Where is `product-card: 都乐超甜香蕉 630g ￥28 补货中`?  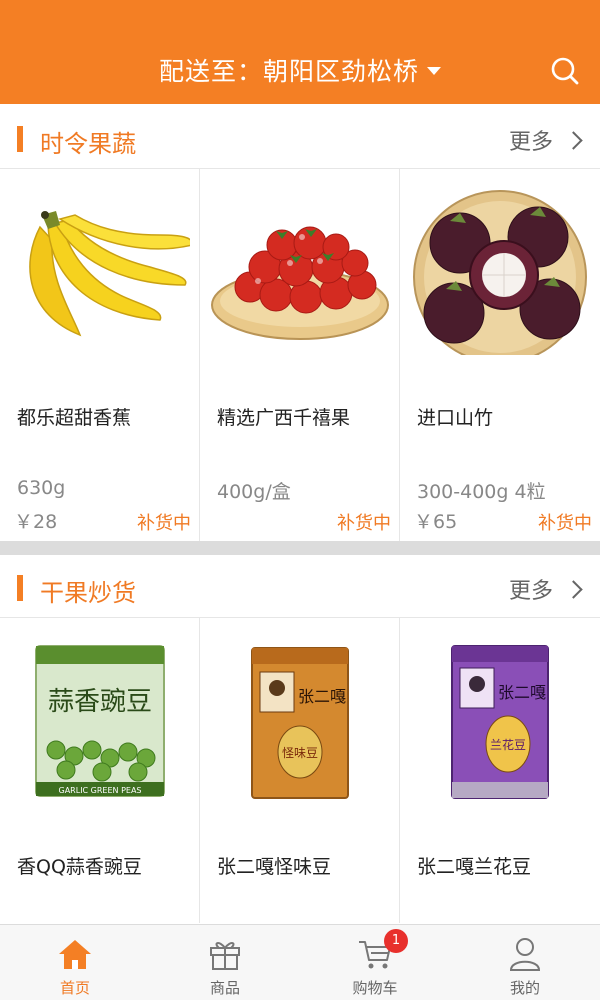
product-card: 都乐超甜香蕉 630g ￥28 补货中 is located at coordinates (100, 355).